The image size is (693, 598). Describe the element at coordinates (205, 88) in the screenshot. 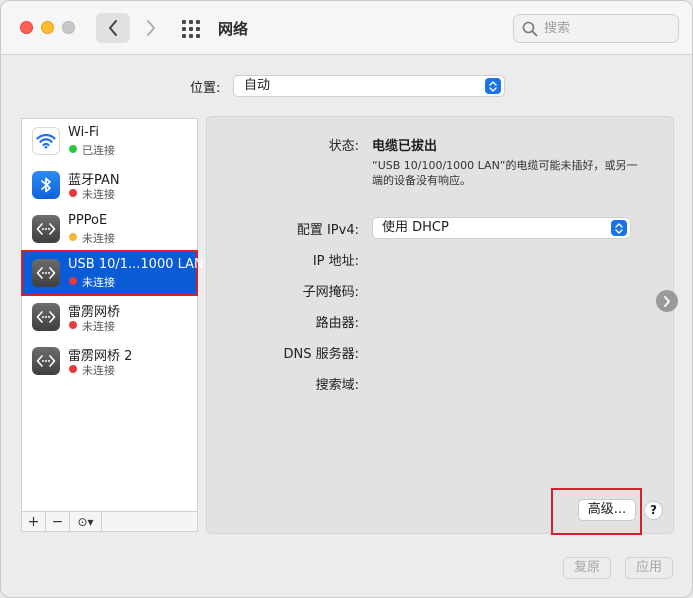

I see `location-label: 位置:` at that location.